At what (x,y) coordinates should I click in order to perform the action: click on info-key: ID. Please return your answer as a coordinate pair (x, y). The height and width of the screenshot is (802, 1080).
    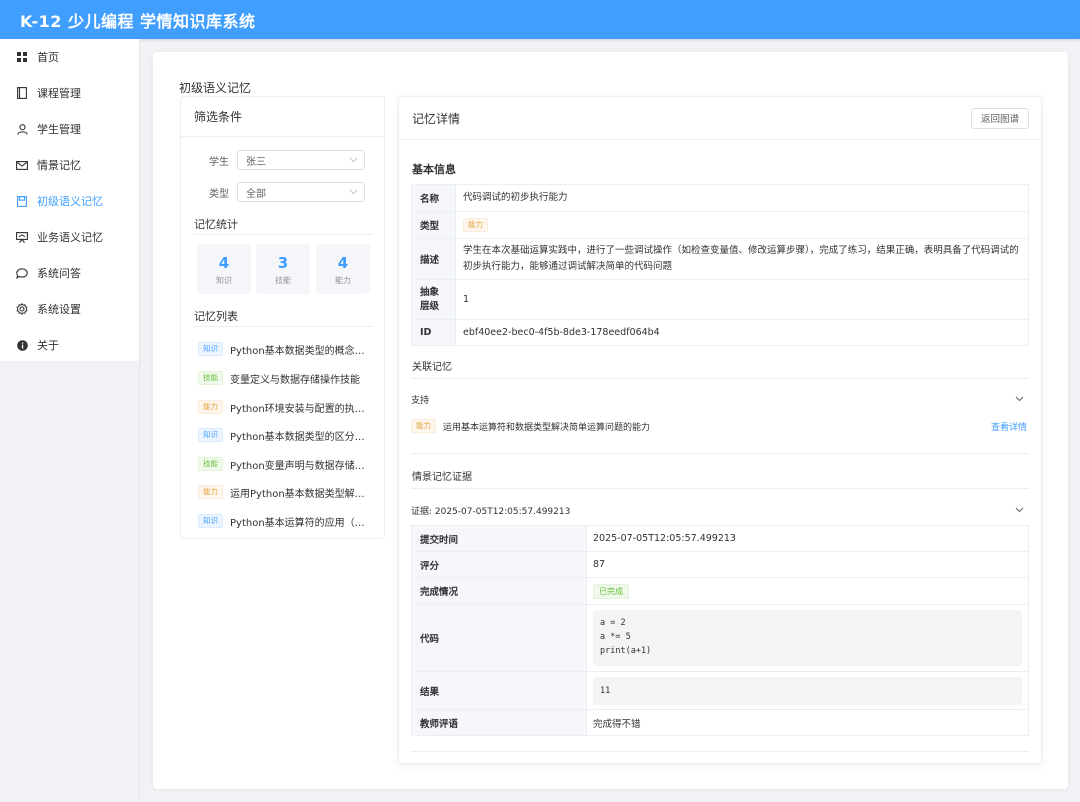
    Looking at the image, I should click on (433, 332).